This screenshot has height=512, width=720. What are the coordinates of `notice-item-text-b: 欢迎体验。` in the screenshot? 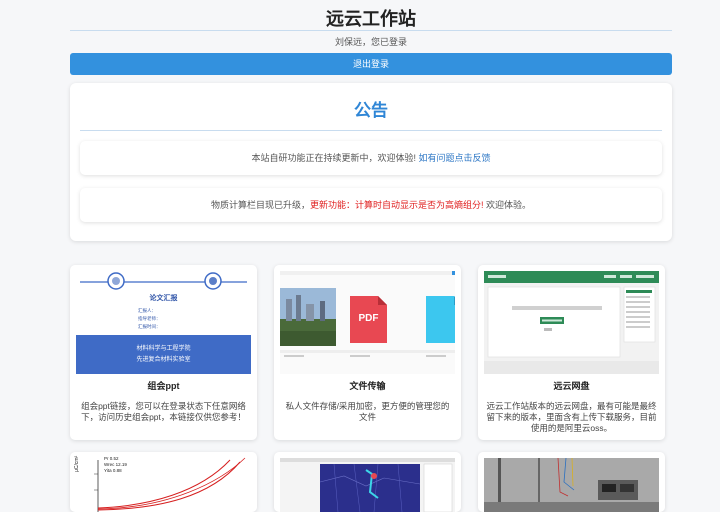 It's located at (507, 205).